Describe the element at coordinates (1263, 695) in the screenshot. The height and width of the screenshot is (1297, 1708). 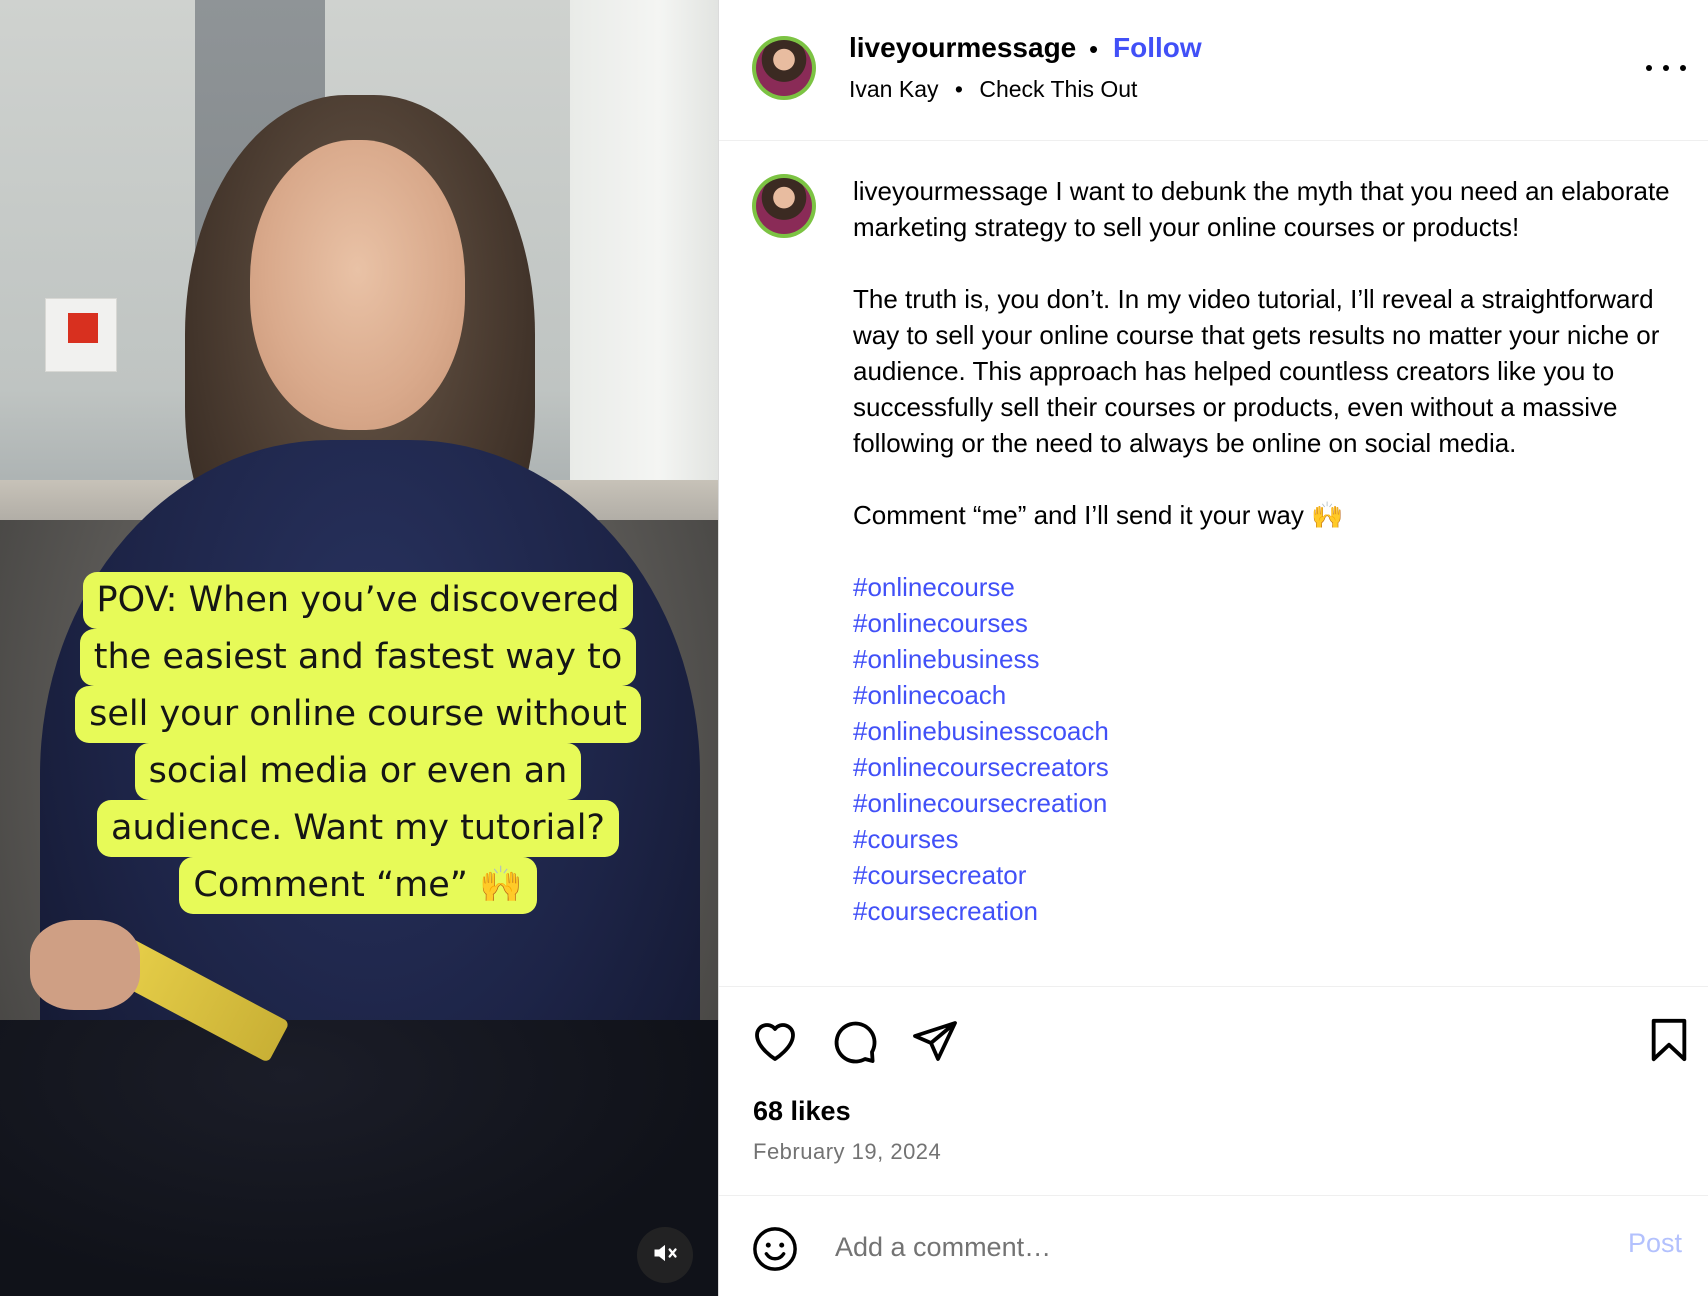
I see `hashtag-link: #onlinecoach` at that location.